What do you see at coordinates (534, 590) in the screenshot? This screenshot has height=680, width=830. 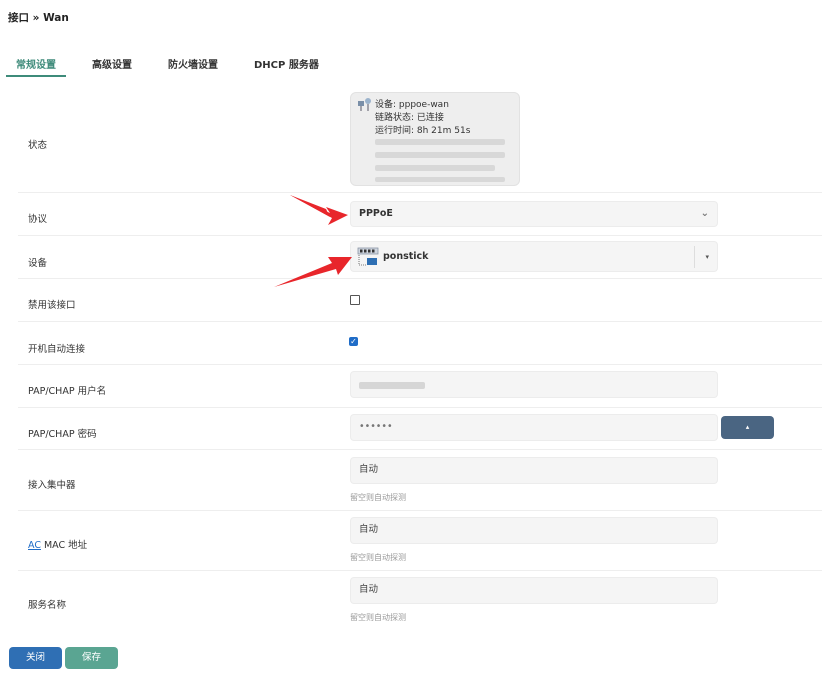 I see `service-name-input: 自动` at bounding box center [534, 590].